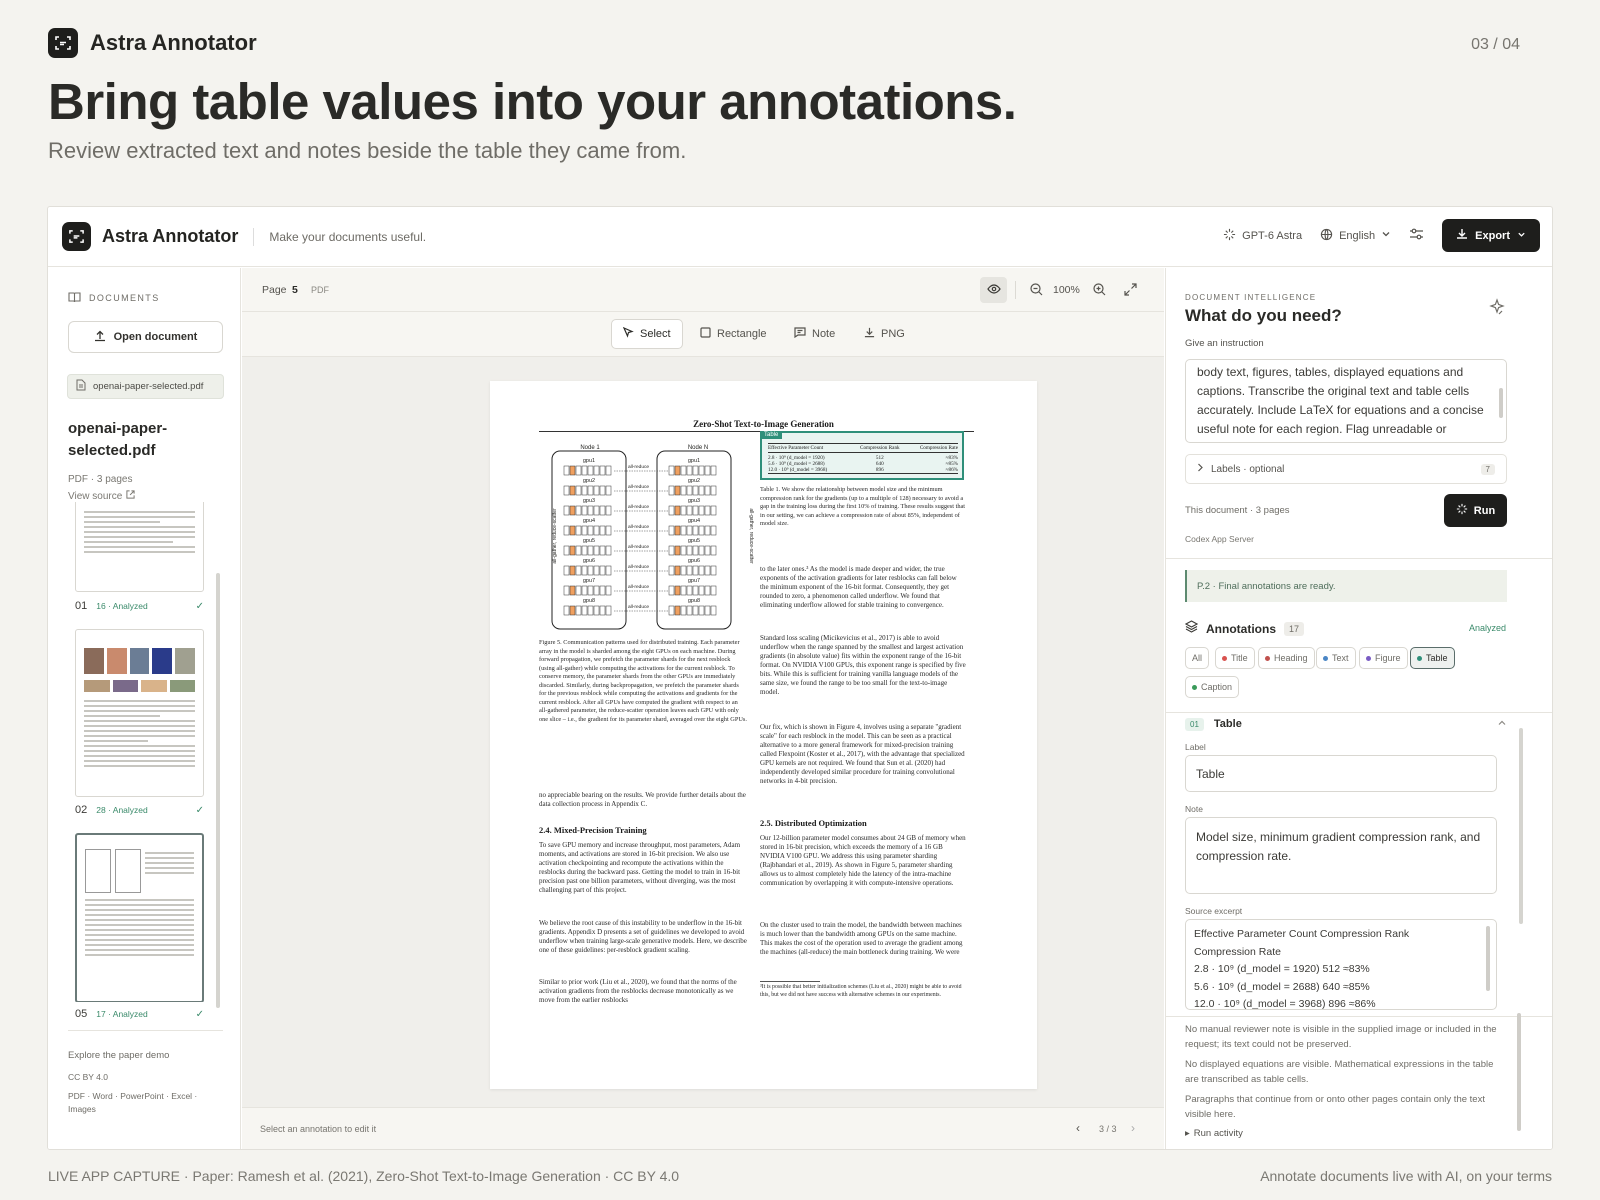 Image resolution: width=1600 pixels, height=1200 pixels. What do you see at coordinates (1197, 658) in the screenshot?
I see `filter-all: All` at bounding box center [1197, 658].